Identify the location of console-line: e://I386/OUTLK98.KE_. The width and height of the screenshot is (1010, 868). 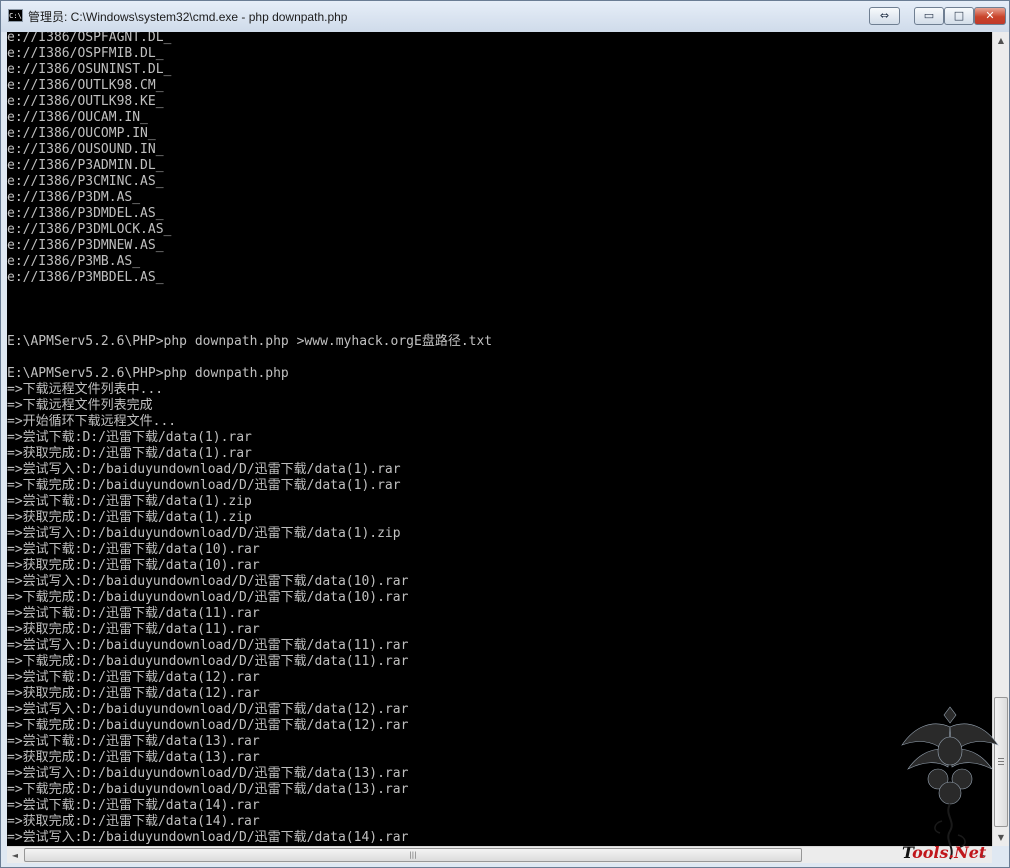
(85, 101).